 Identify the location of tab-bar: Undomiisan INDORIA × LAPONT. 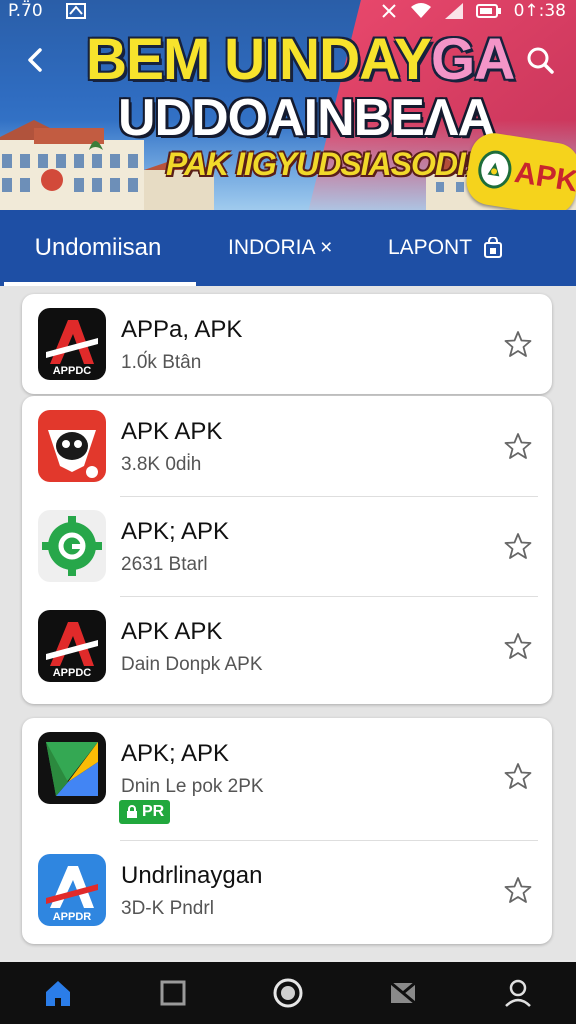
(288, 248).